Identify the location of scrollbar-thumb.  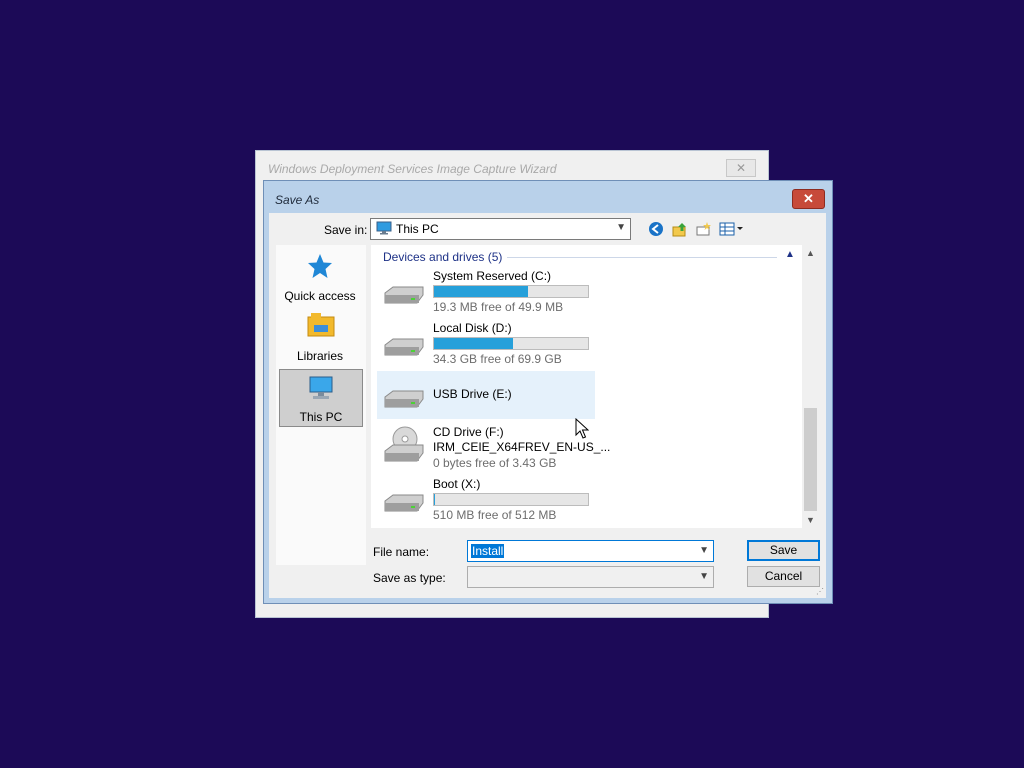
(810, 459).